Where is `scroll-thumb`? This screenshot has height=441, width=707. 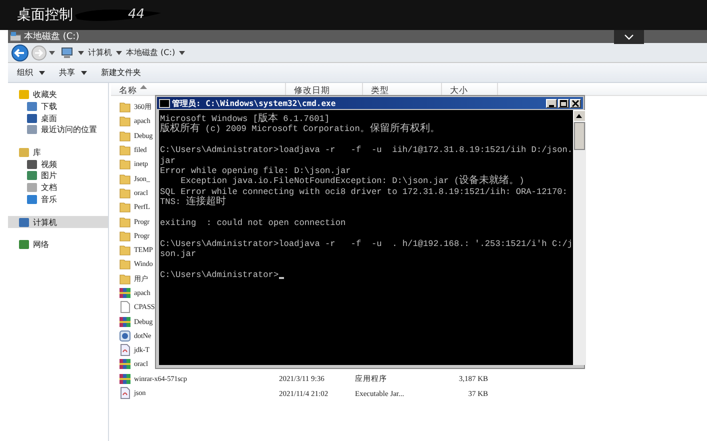
scroll-thumb is located at coordinates (579, 136).